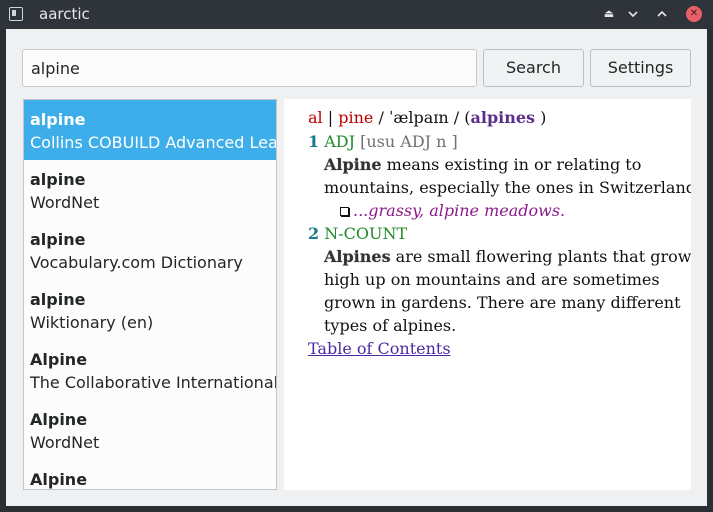 This screenshot has width=713, height=512. I want to click on headword-line: al | pine / ˈælpaɪn / (alpines ), so click(427, 118).